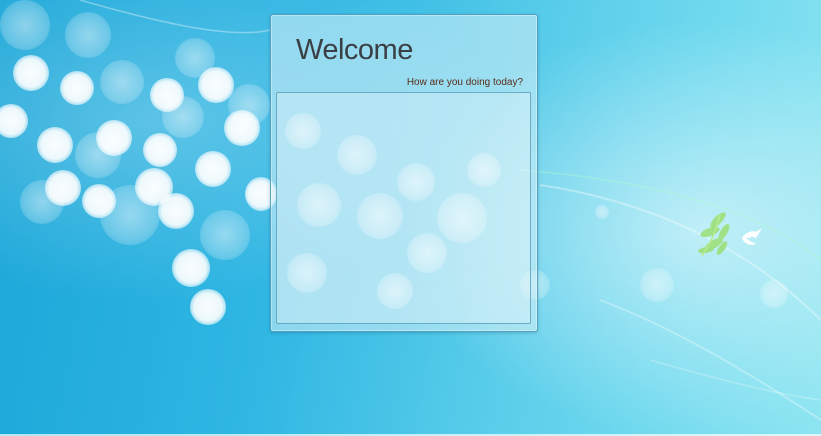 This screenshot has height=436, width=821. What do you see at coordinates (464, 82) in the screenshot?
I see `panel-subtitle: How are you doing today?` at bounding box center [464, 82].